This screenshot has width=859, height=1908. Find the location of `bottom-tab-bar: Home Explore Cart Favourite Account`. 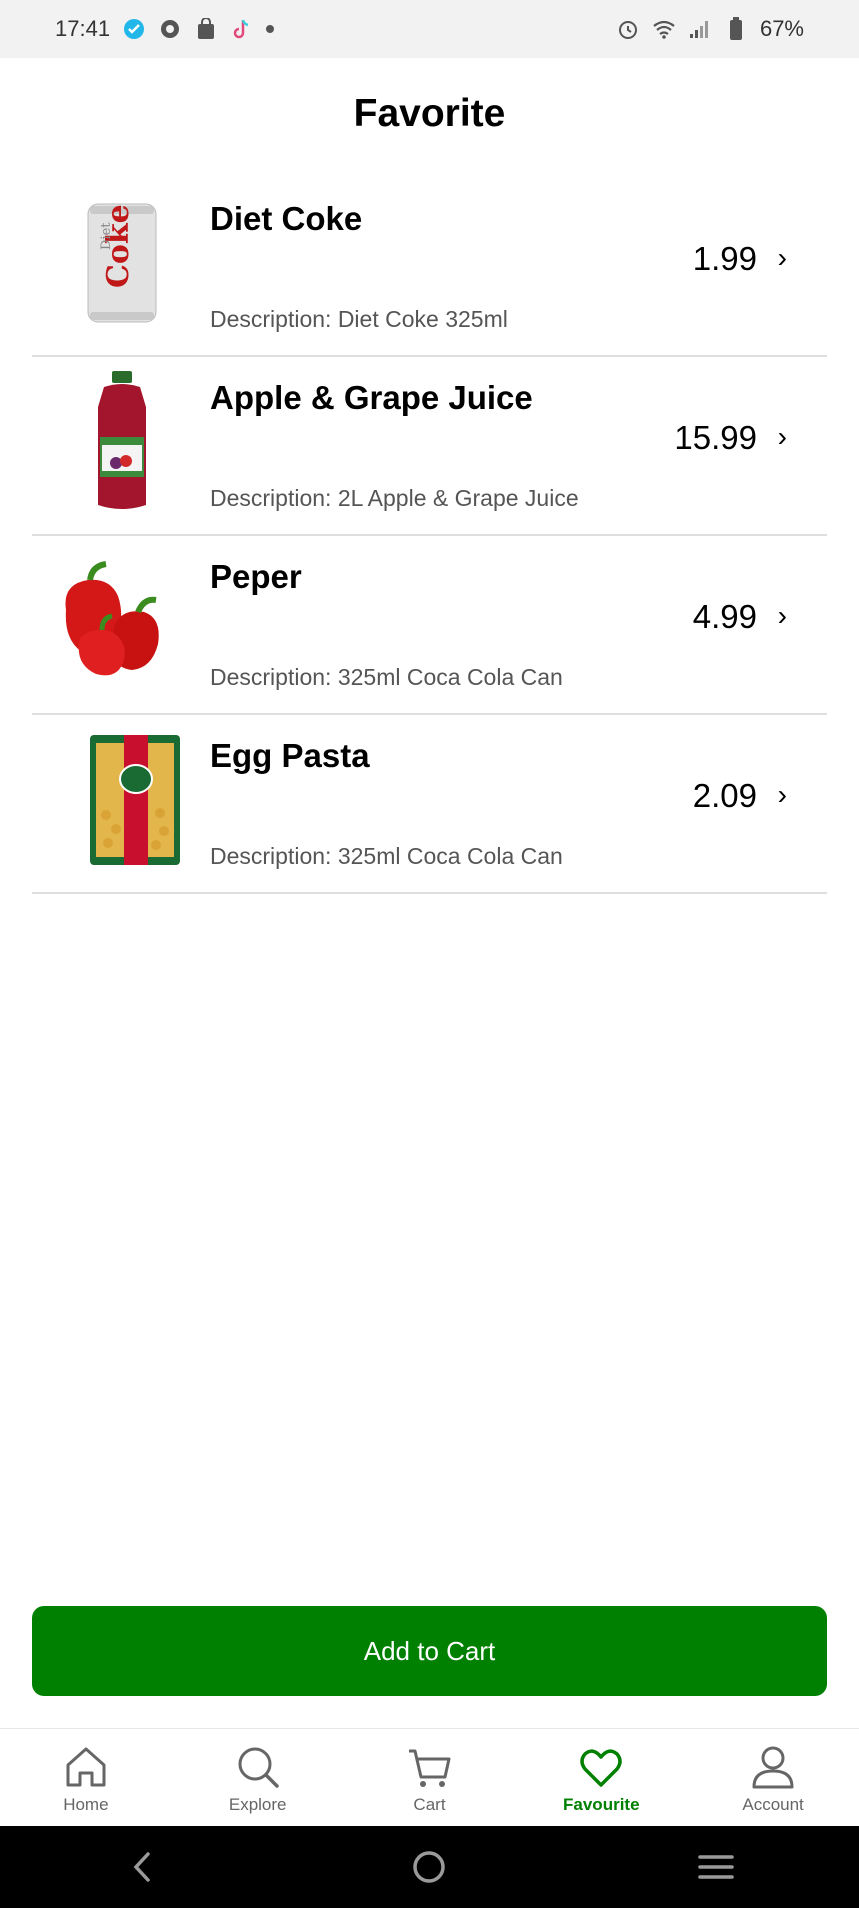

bottom-tab-bar: Home Explore Cart Favourite Account is located at coordinates (429, 1777).